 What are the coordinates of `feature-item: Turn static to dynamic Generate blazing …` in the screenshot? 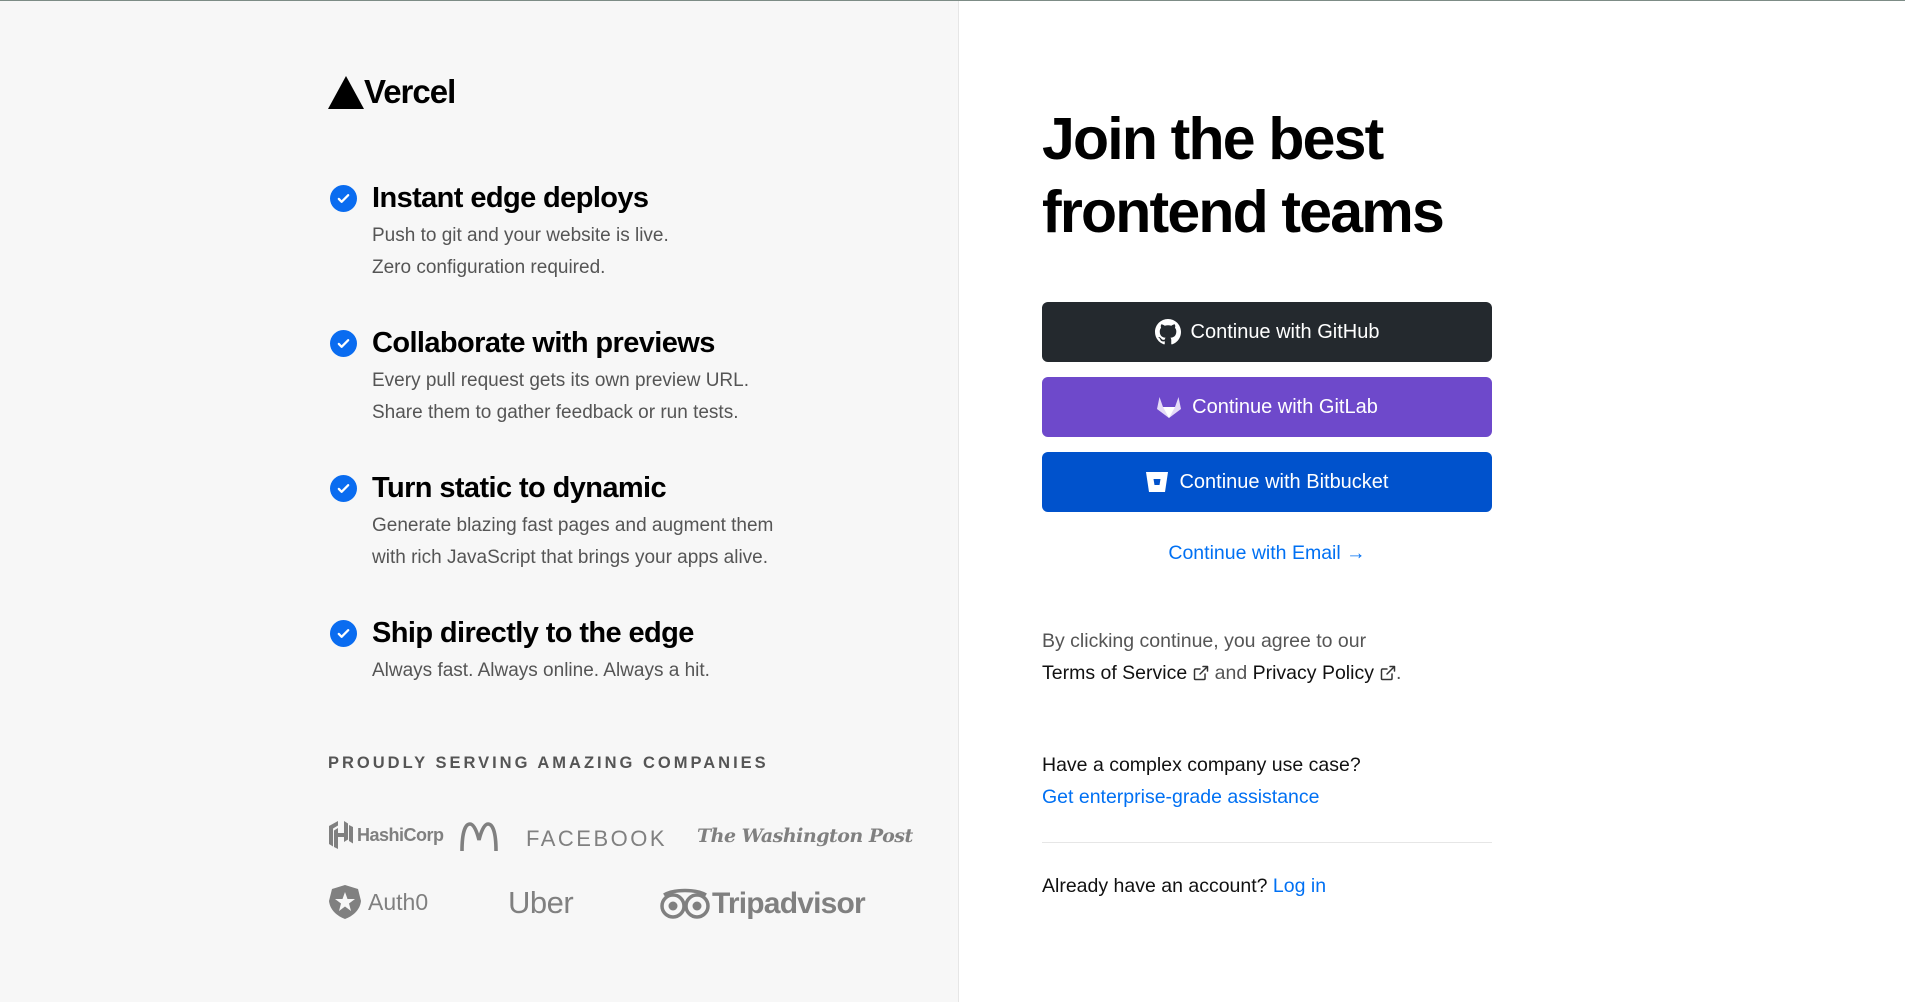 It's located at (608, 521).